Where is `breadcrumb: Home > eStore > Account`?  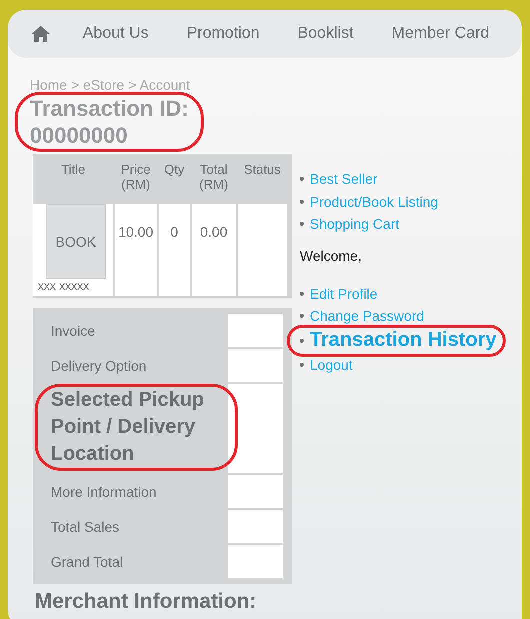 breadcrumb: Home > eStore > Account is located at coordinates (111, 85).